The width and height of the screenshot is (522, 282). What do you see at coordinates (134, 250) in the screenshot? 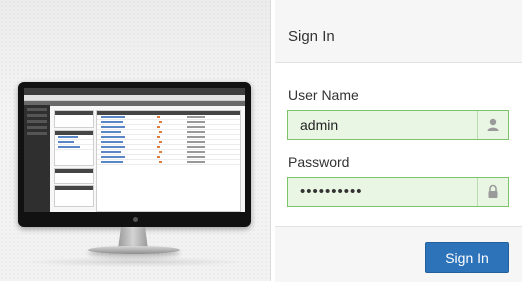
I see `monitor-base` at bounding box center [134, 250].